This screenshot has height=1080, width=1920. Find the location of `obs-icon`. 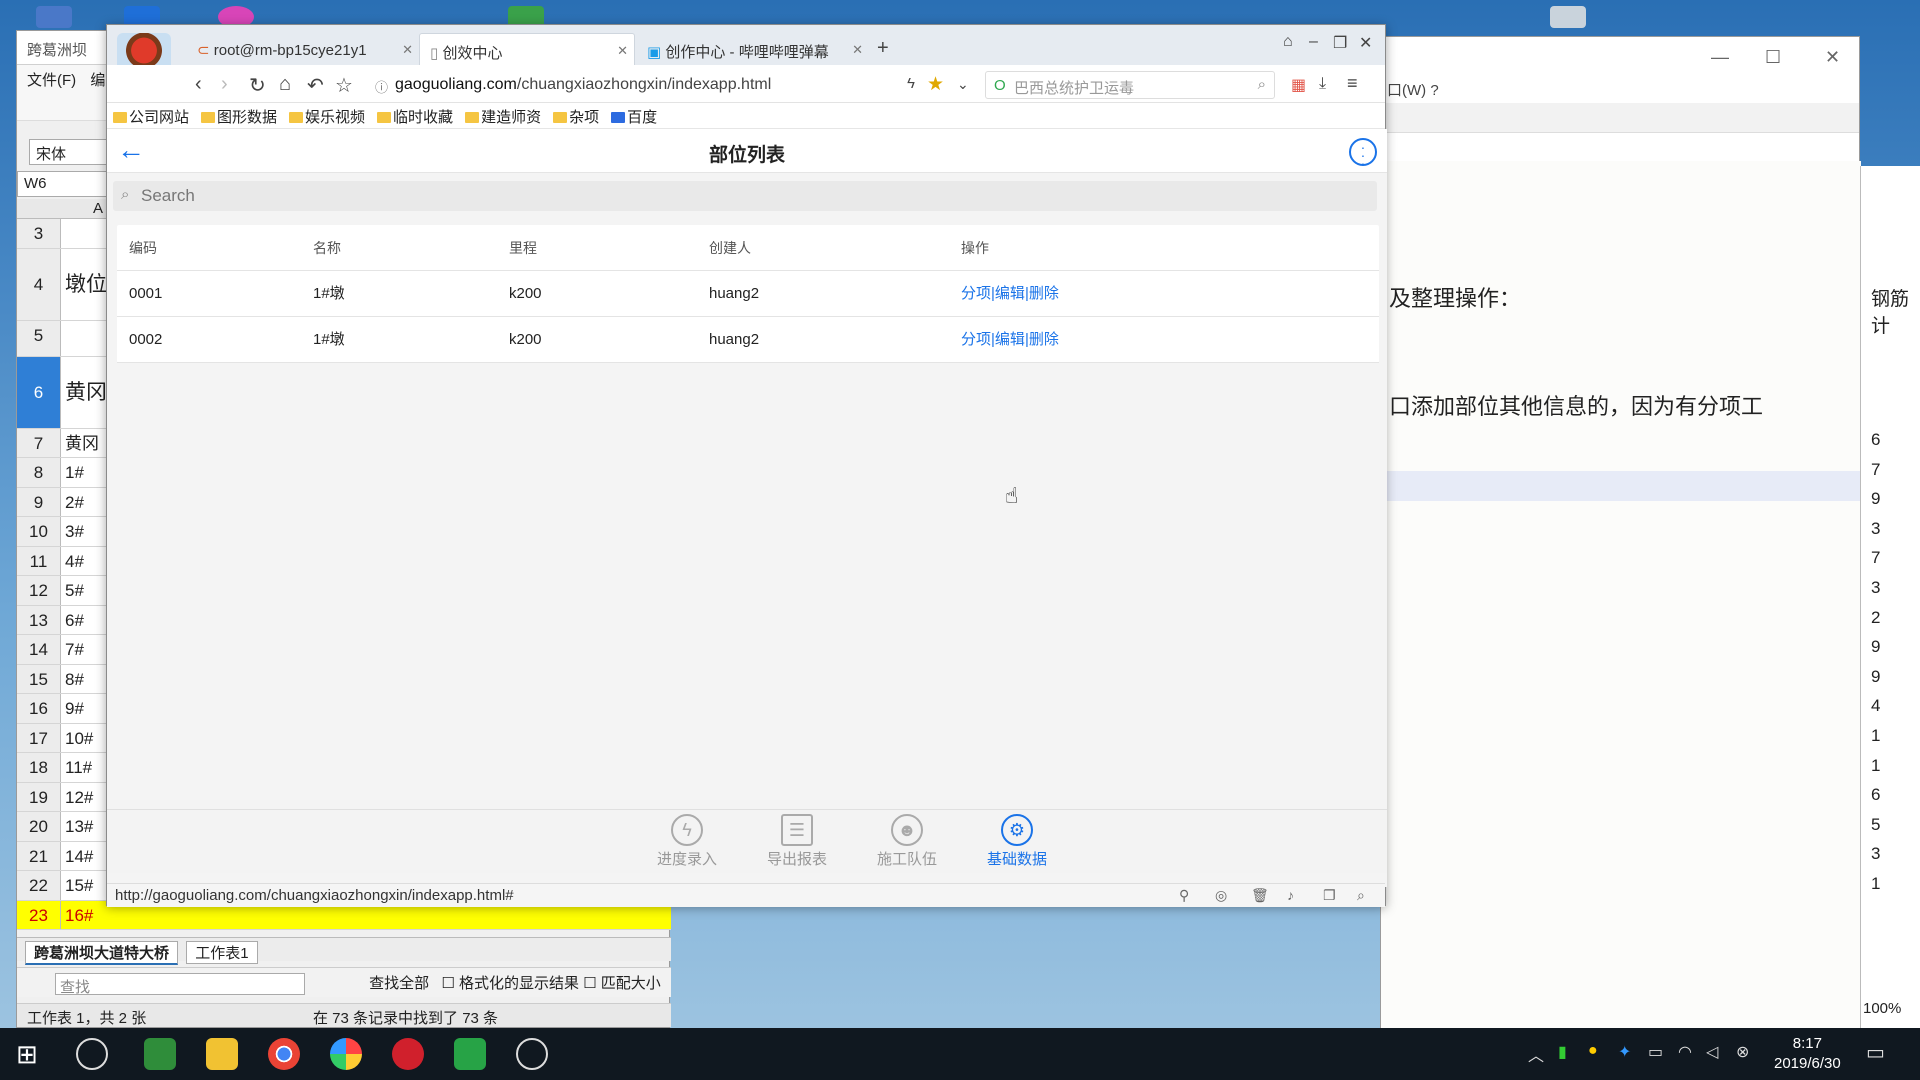

obs-icon is located at coordinates (532, 1054).